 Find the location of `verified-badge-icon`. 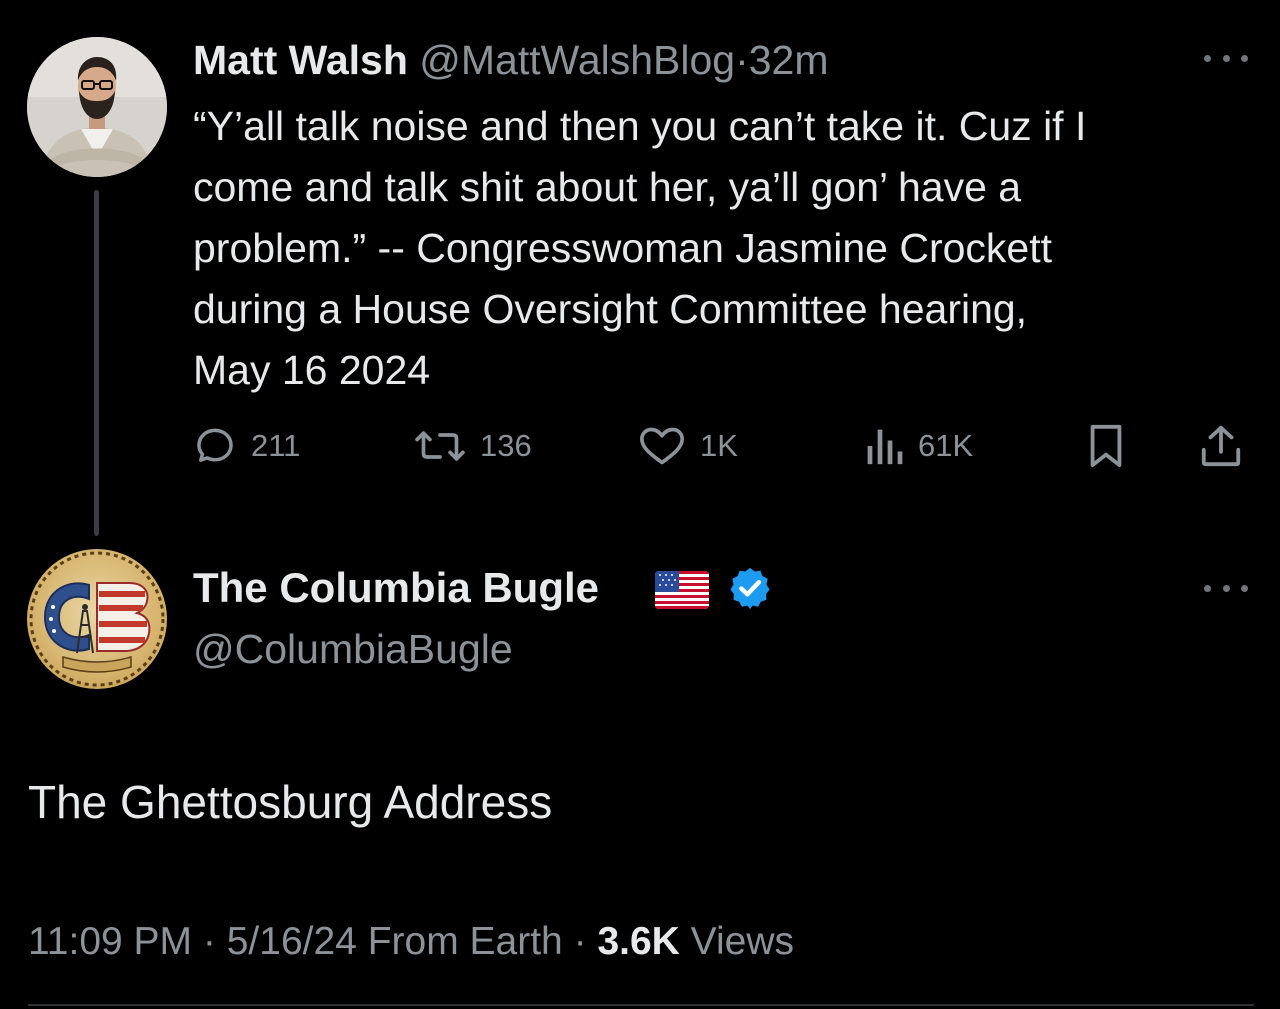

verified-badge-icon is located at coordinates (750, 590).